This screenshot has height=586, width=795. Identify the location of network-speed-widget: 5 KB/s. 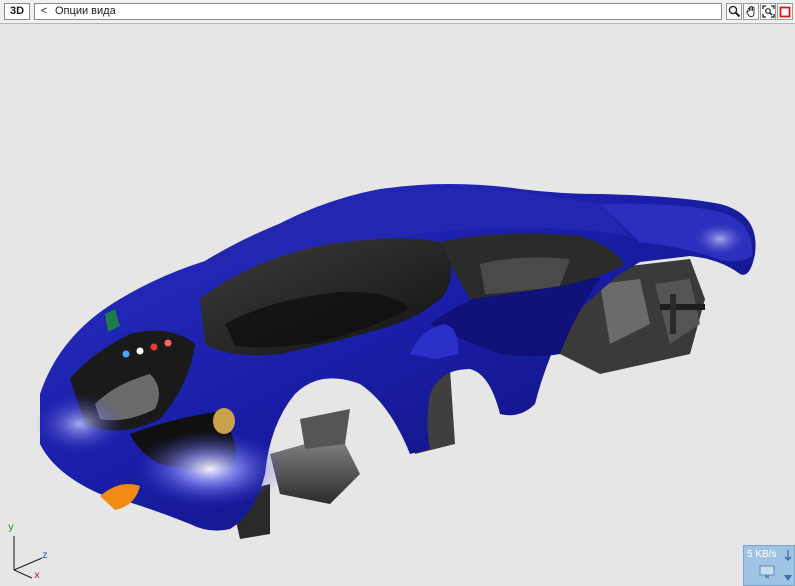
(769, 565).